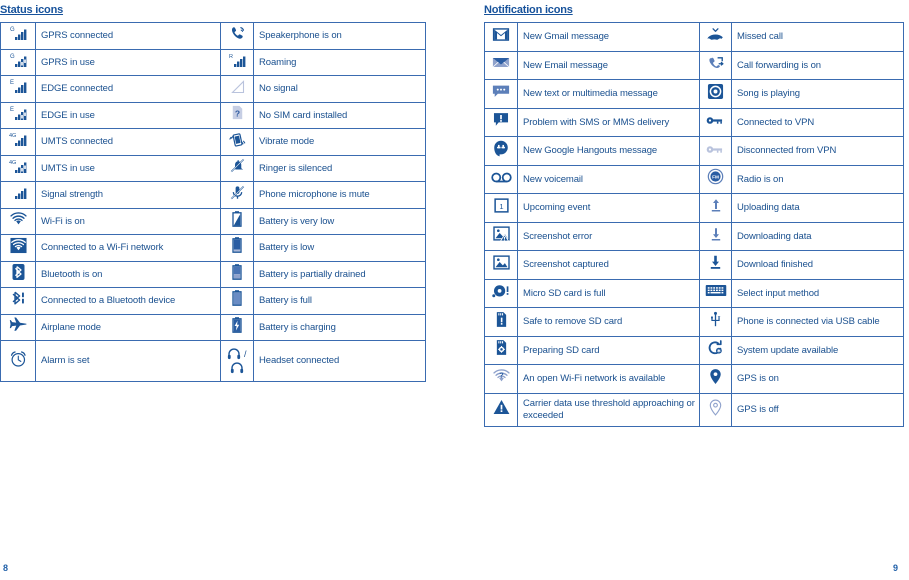 The width and height of the screenshot is (909, 580). I want to click on status-label: Battery is very low, so click(339, 221).